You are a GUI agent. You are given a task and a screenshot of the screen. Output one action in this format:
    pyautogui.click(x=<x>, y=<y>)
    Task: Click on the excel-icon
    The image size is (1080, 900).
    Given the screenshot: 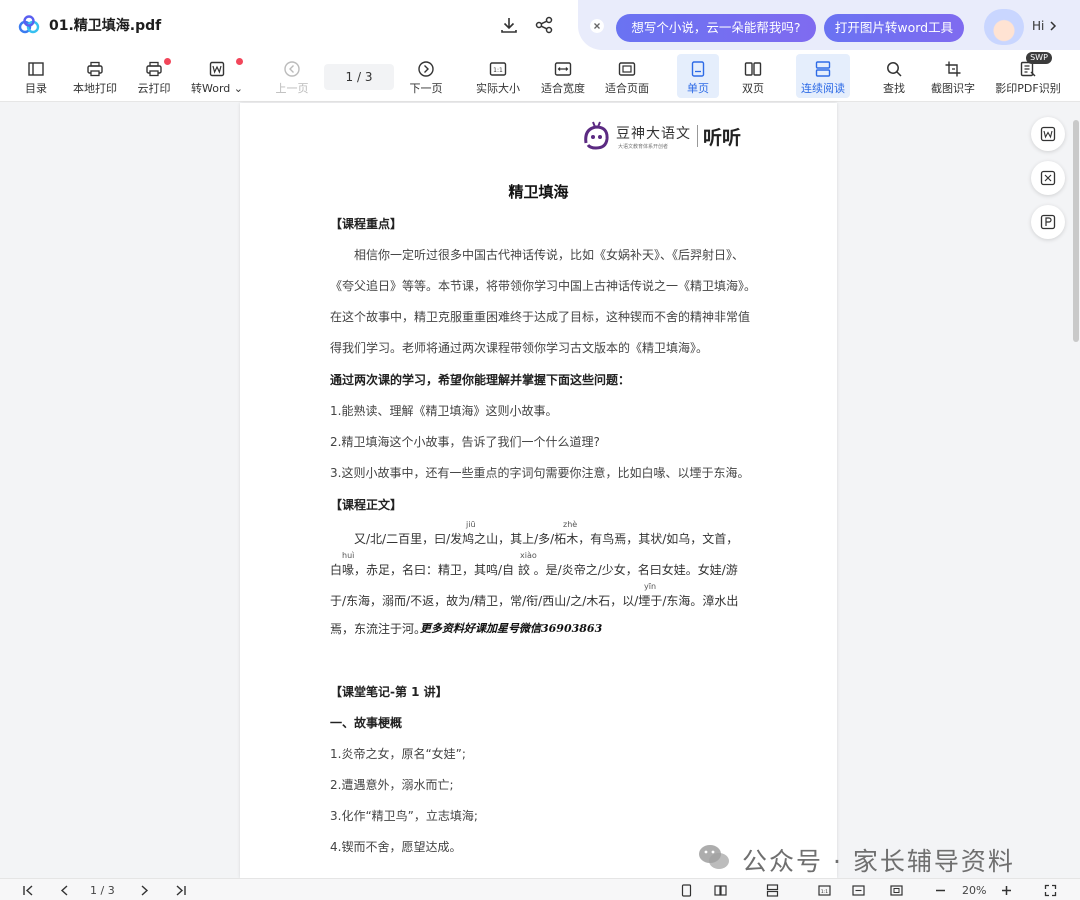 What is the action you would take?
    pyautogui.click(x=1048, y=178)
    